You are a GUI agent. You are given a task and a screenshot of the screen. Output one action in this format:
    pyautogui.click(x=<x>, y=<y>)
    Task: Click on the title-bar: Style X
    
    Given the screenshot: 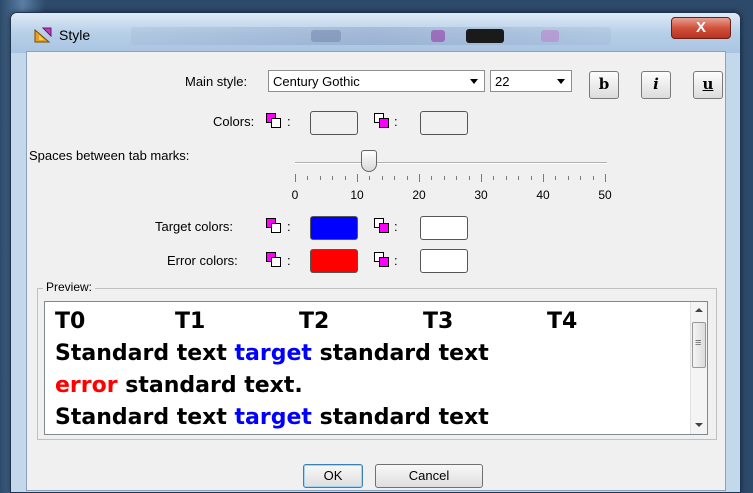 What is the action you would take?
    pyautogui.click(x=375, y=33)
    